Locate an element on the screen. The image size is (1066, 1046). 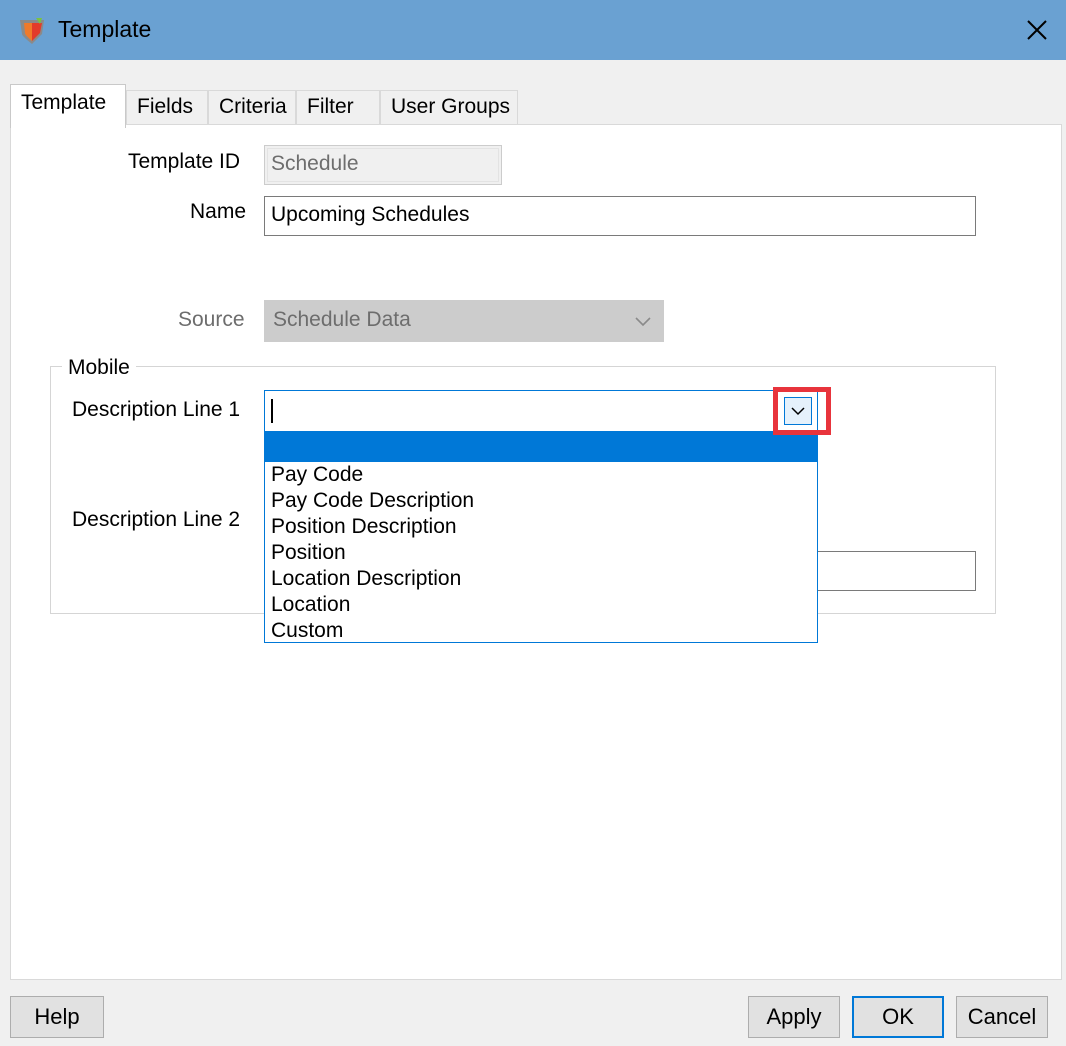
tab-filter: Filter is located at coordinates (338, 108).